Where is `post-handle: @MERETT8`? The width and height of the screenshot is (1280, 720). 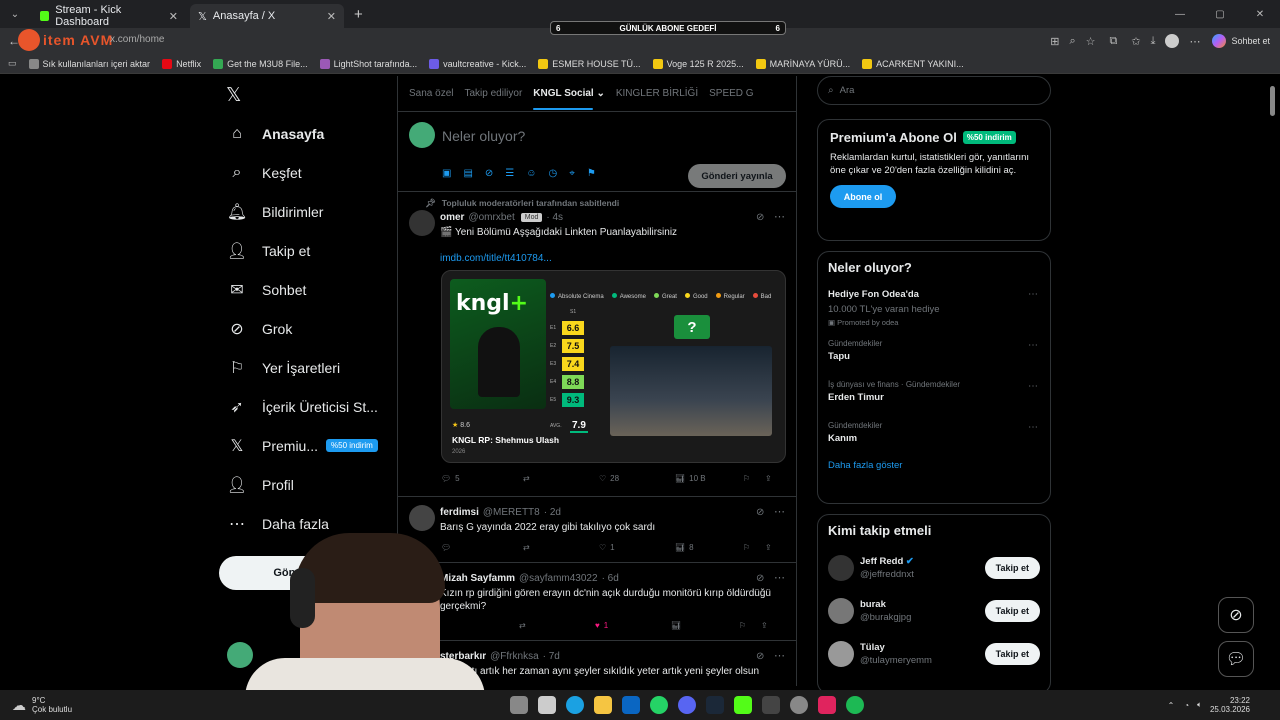 post-handle: @MERETT8 is located at coordinates (511, 512).